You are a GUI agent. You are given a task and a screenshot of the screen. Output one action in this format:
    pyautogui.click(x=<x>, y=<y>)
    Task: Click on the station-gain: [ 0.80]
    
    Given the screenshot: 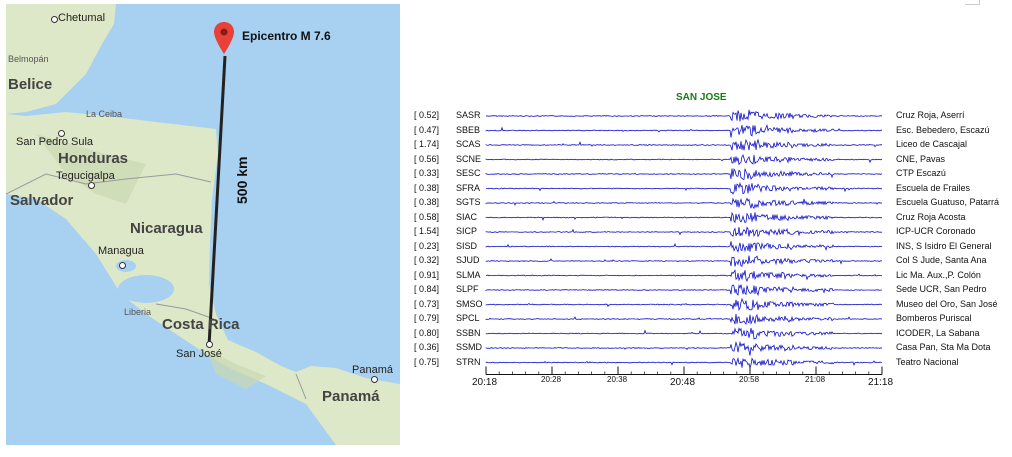 What is the action you would take?
    pyautogui.click(x=427, y=332)
    